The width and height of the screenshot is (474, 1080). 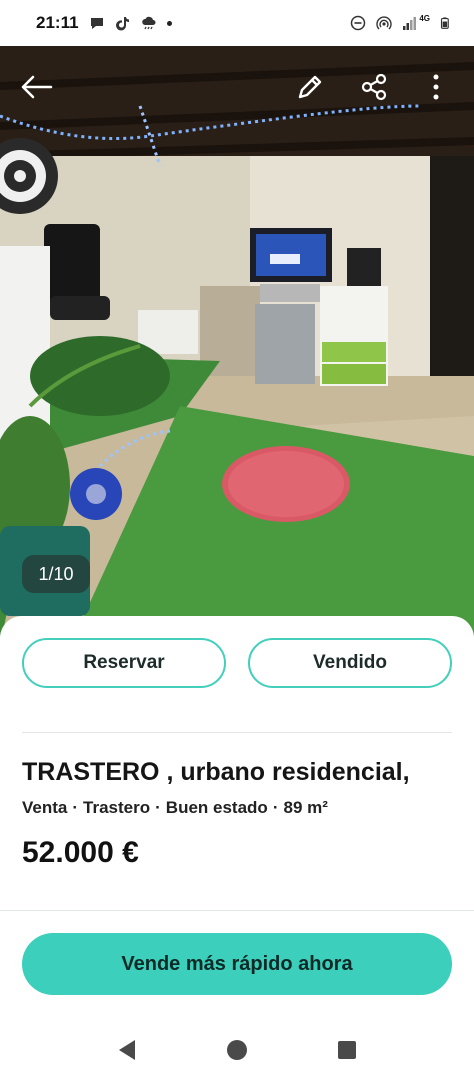 I want to click on nav-recents-button, so click(x=347, y=1050).